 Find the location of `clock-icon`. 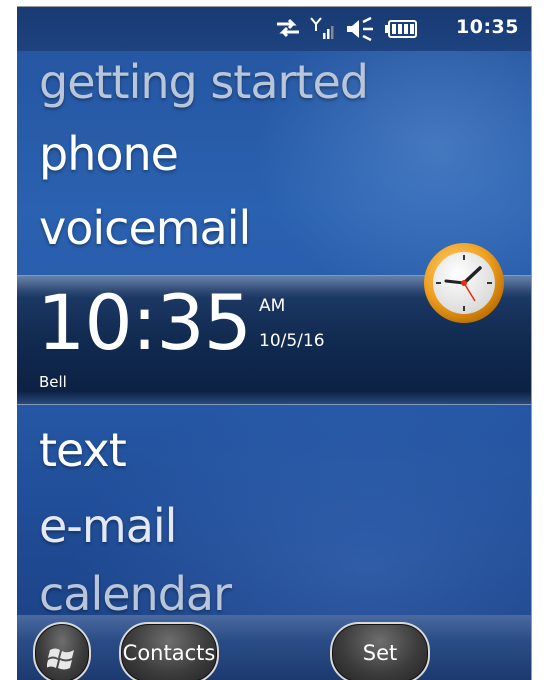

clock-icon is located at coordinates (464, 285).